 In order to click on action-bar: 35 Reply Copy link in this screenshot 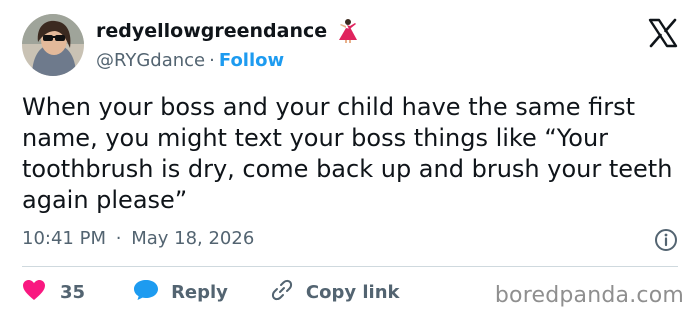, I will do `click(211, 292)`.